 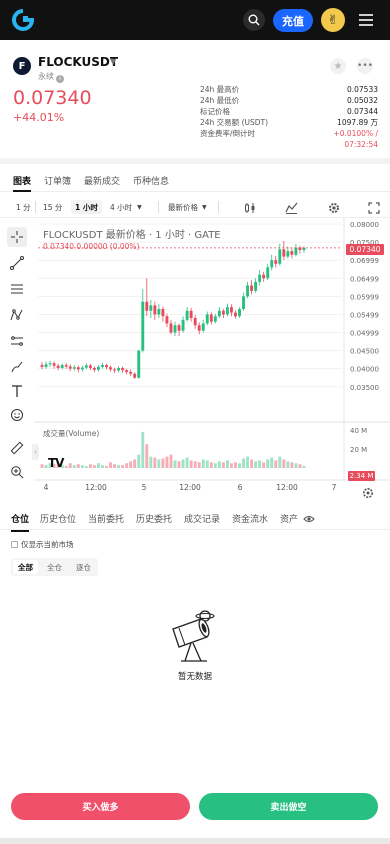 What do you see at coordinates (334, 208) in the screenshot?
I see `gear-icon` at bounding box center [334, 208].